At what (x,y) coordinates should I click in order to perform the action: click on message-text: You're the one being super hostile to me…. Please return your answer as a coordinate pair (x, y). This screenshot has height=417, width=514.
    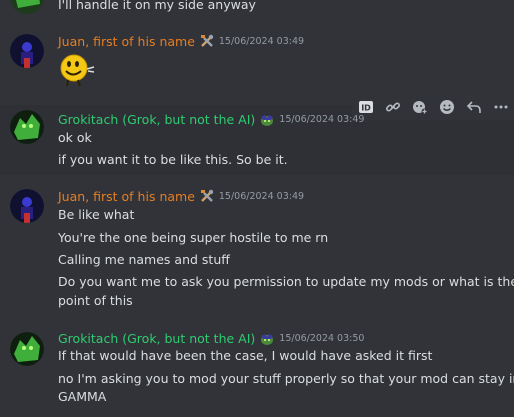
    Looking at the image, I should click on (193, 237).